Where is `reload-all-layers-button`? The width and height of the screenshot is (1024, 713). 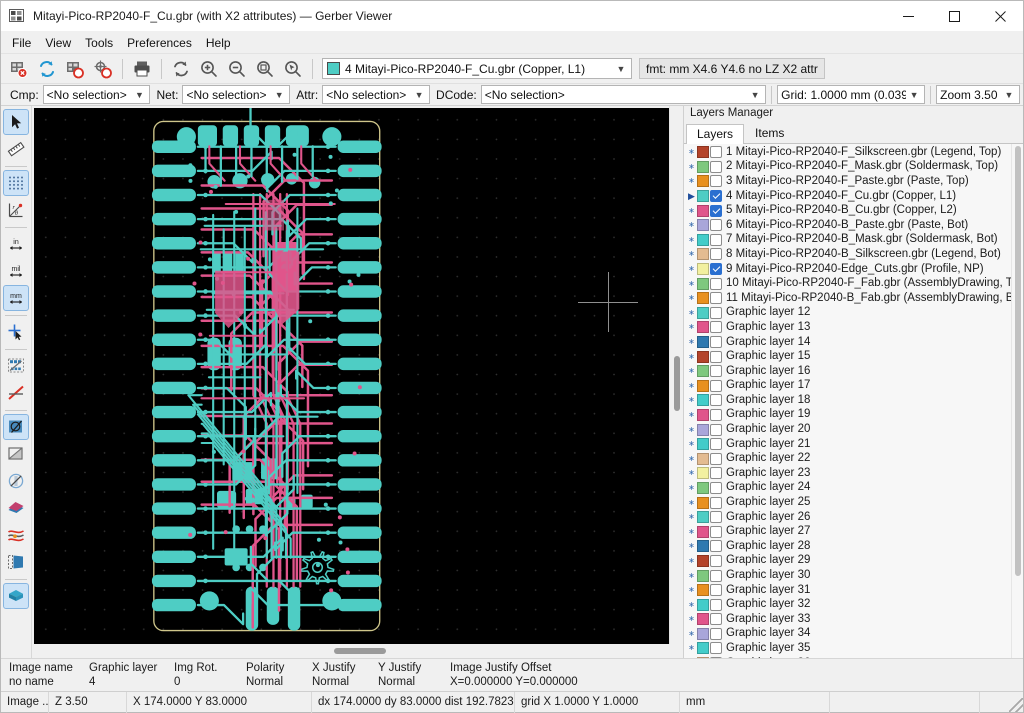 reload-all-layers-button is located at coordinates (47, 69).